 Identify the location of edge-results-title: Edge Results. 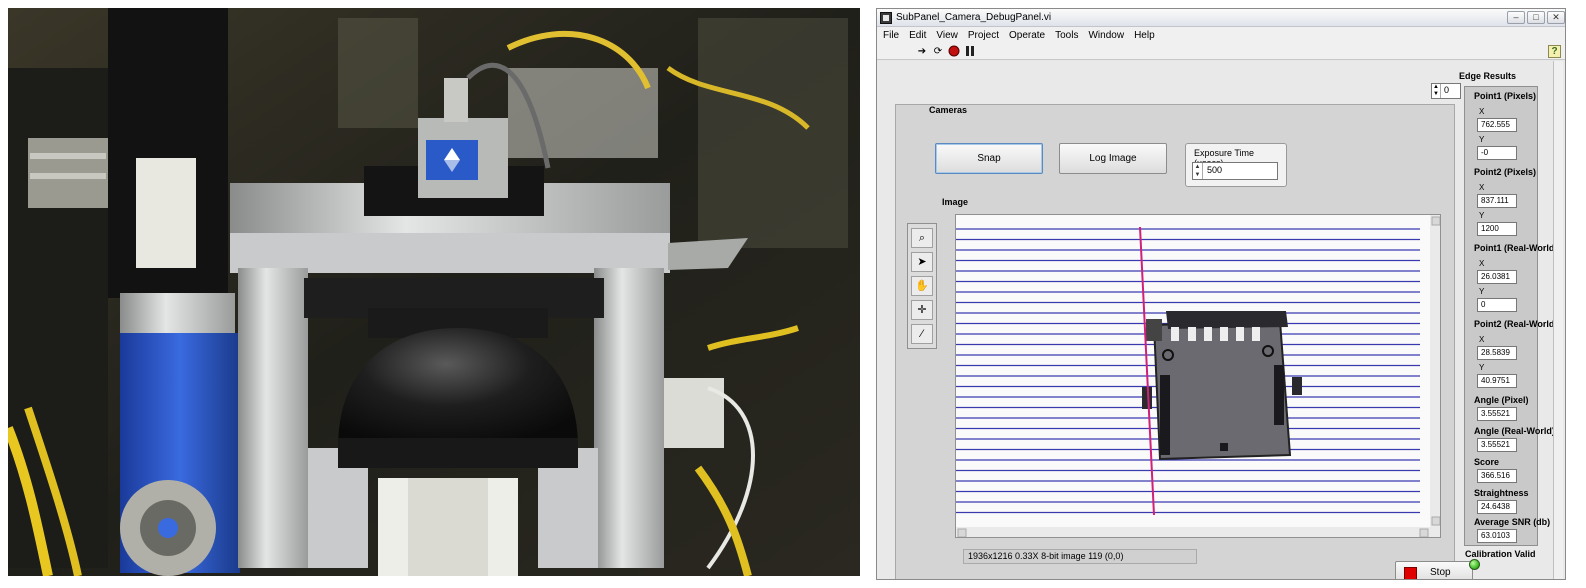
(1488, 76).